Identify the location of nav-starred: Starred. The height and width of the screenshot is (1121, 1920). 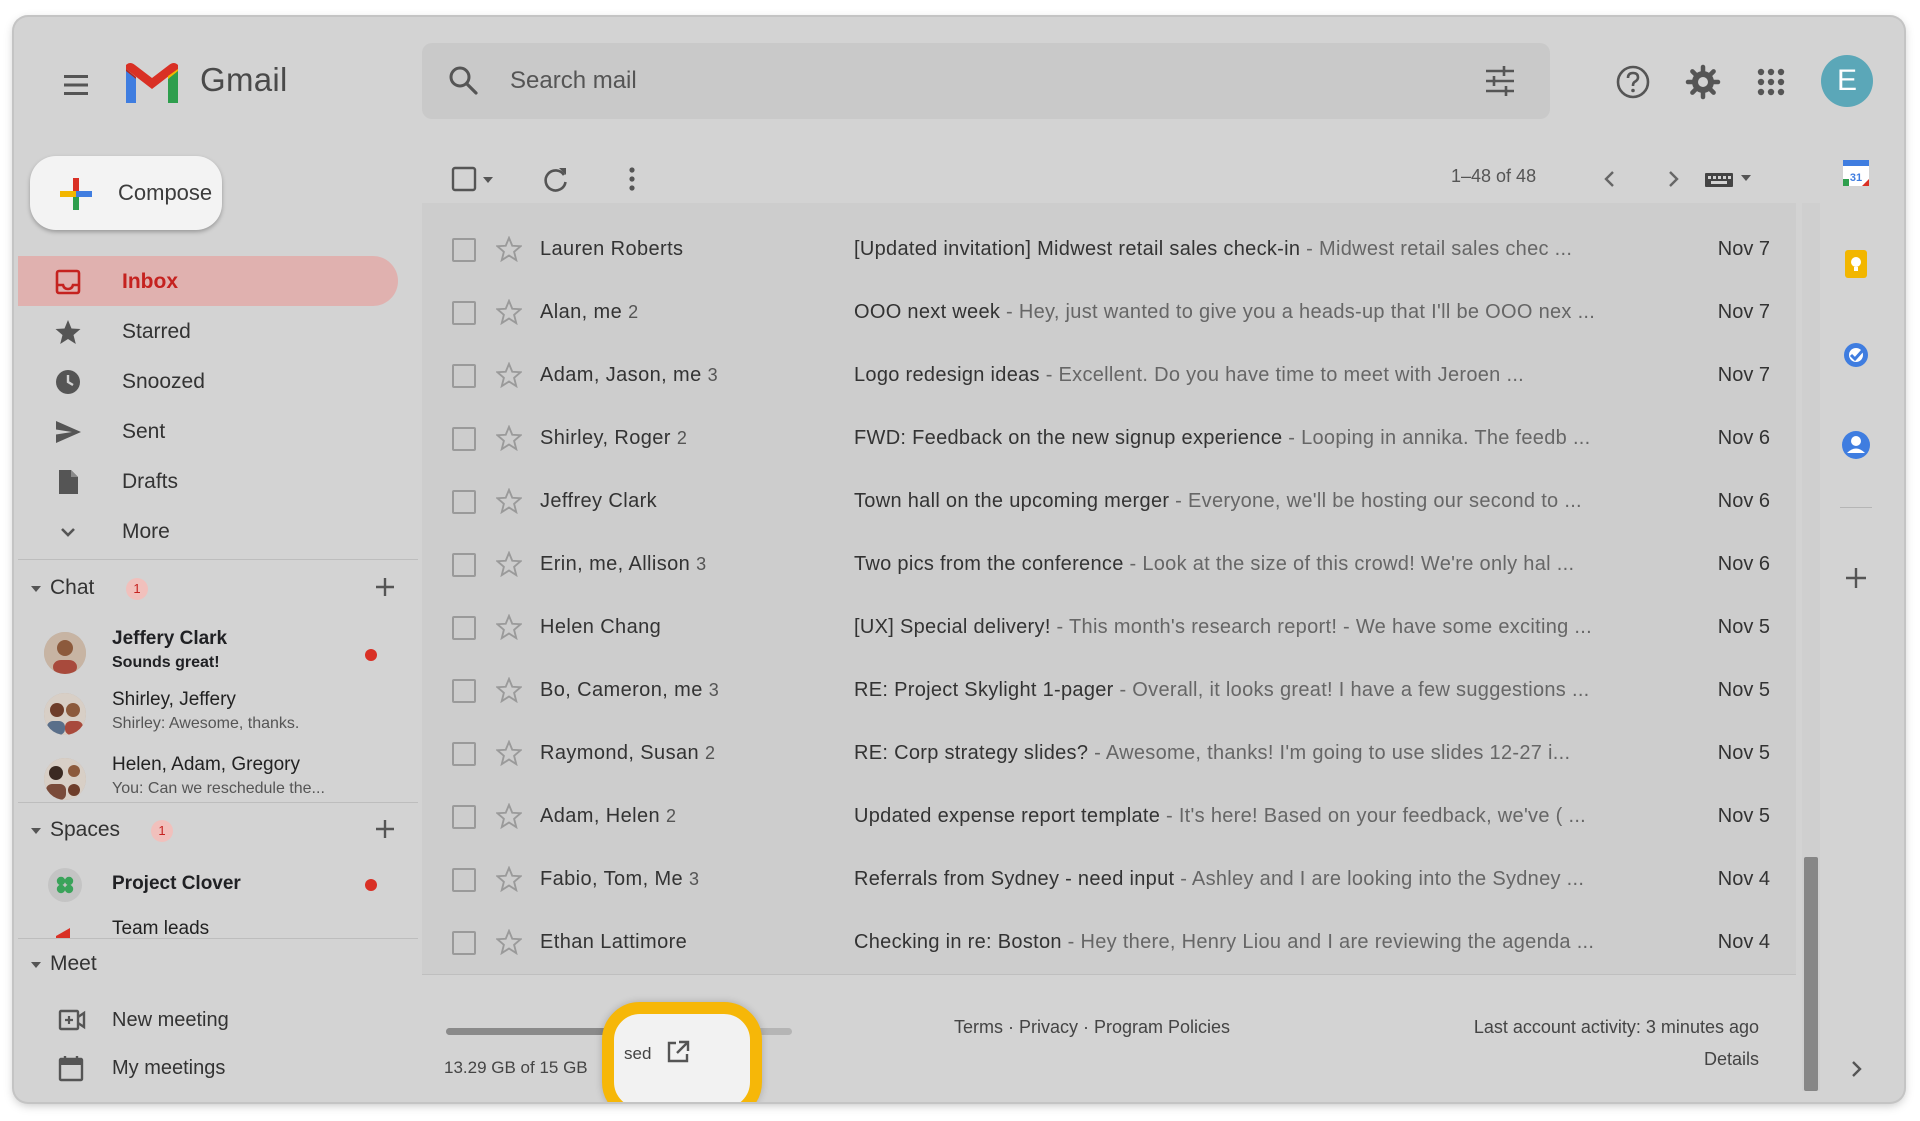
(208, 331).